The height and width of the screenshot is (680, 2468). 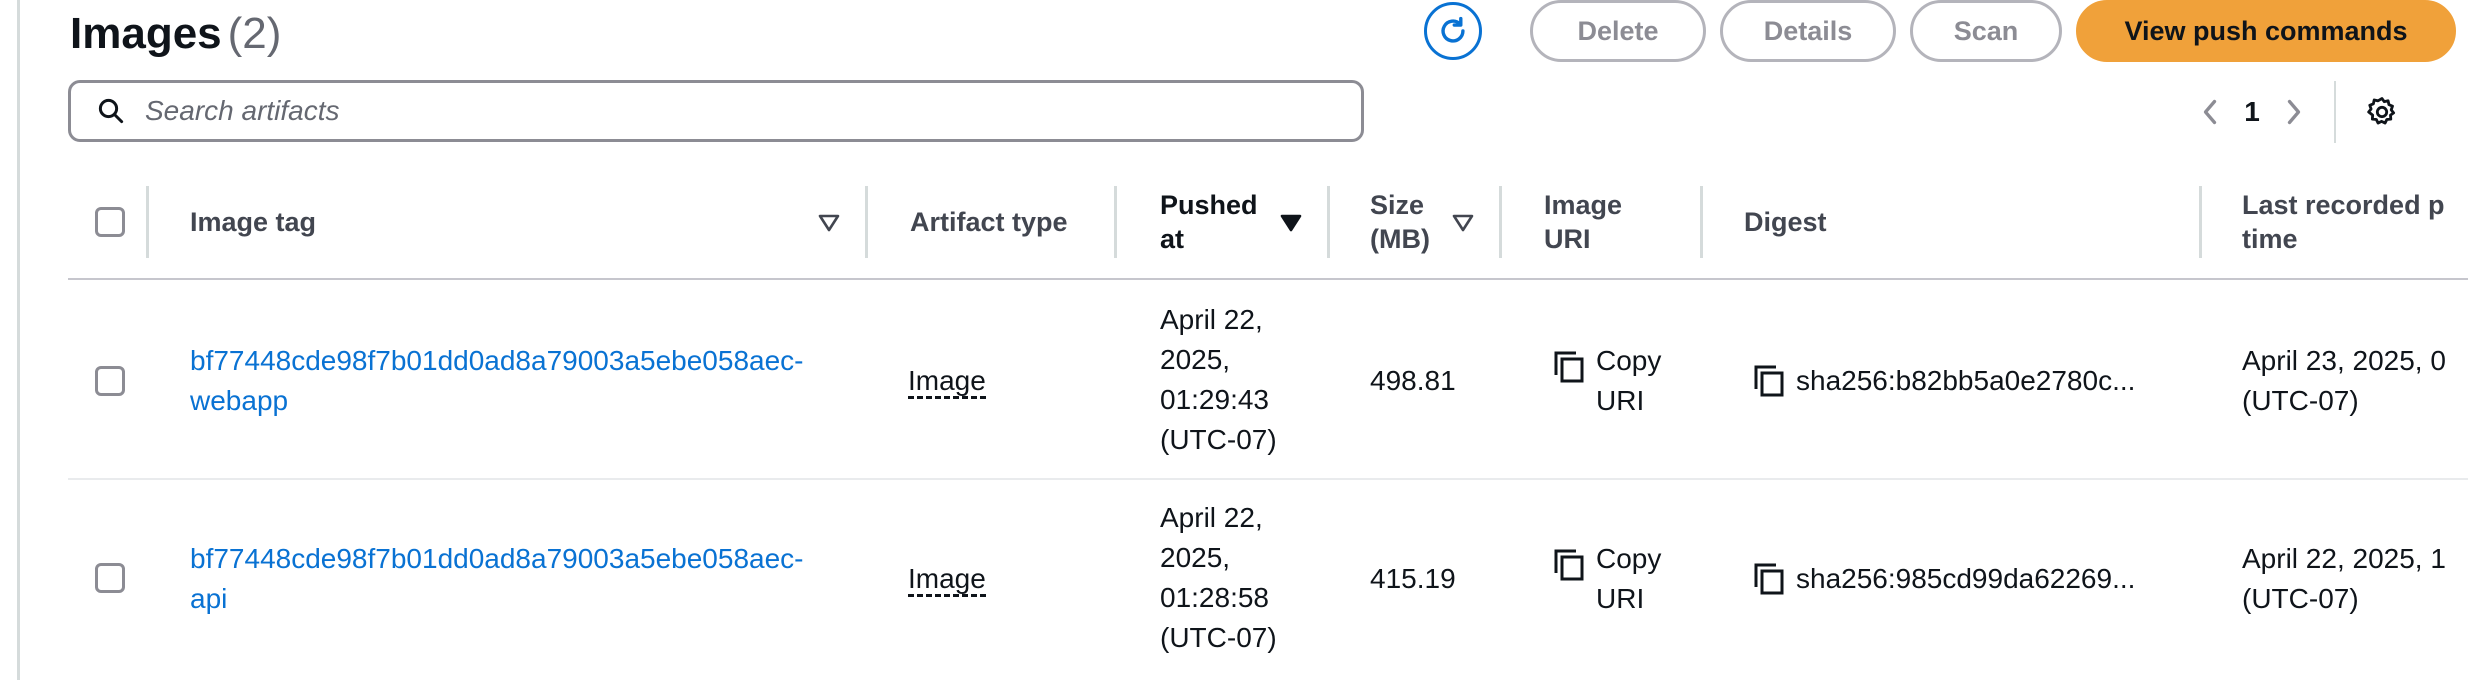 I want to click on last-recorded-line2: (UTC-07), so click(x=2300, y=598).